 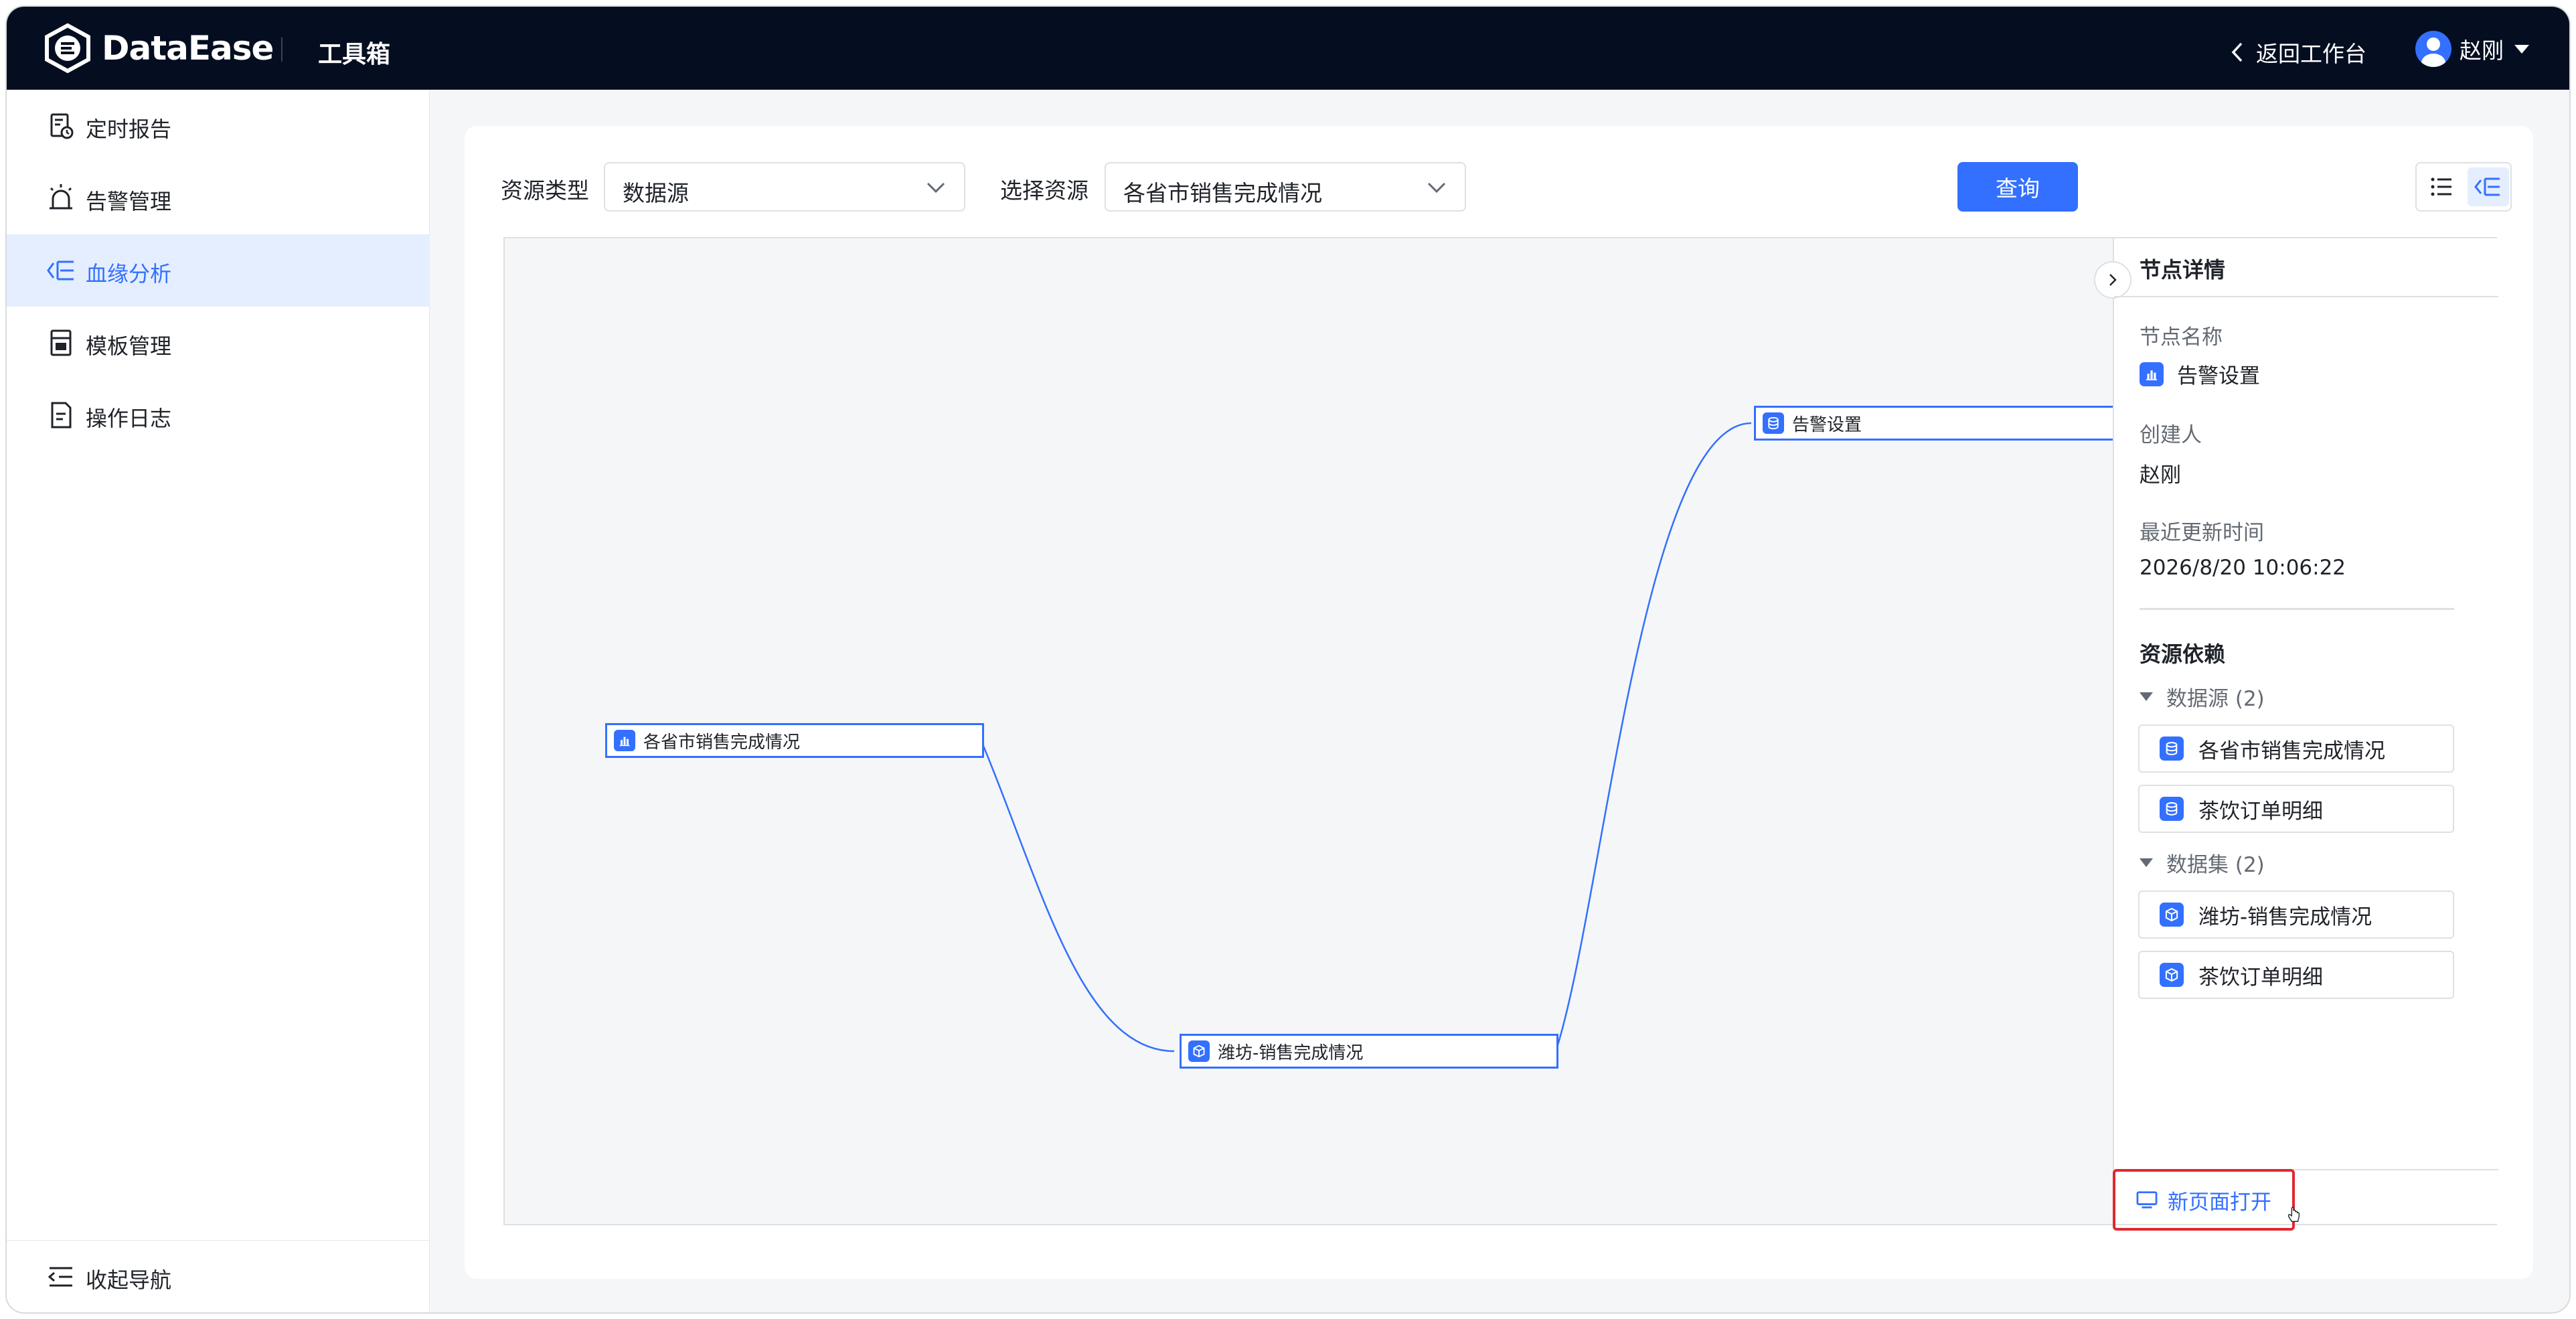 I want to click on updated-value: 2026/8/20 10:06:22, so click(x=2243, y=568).